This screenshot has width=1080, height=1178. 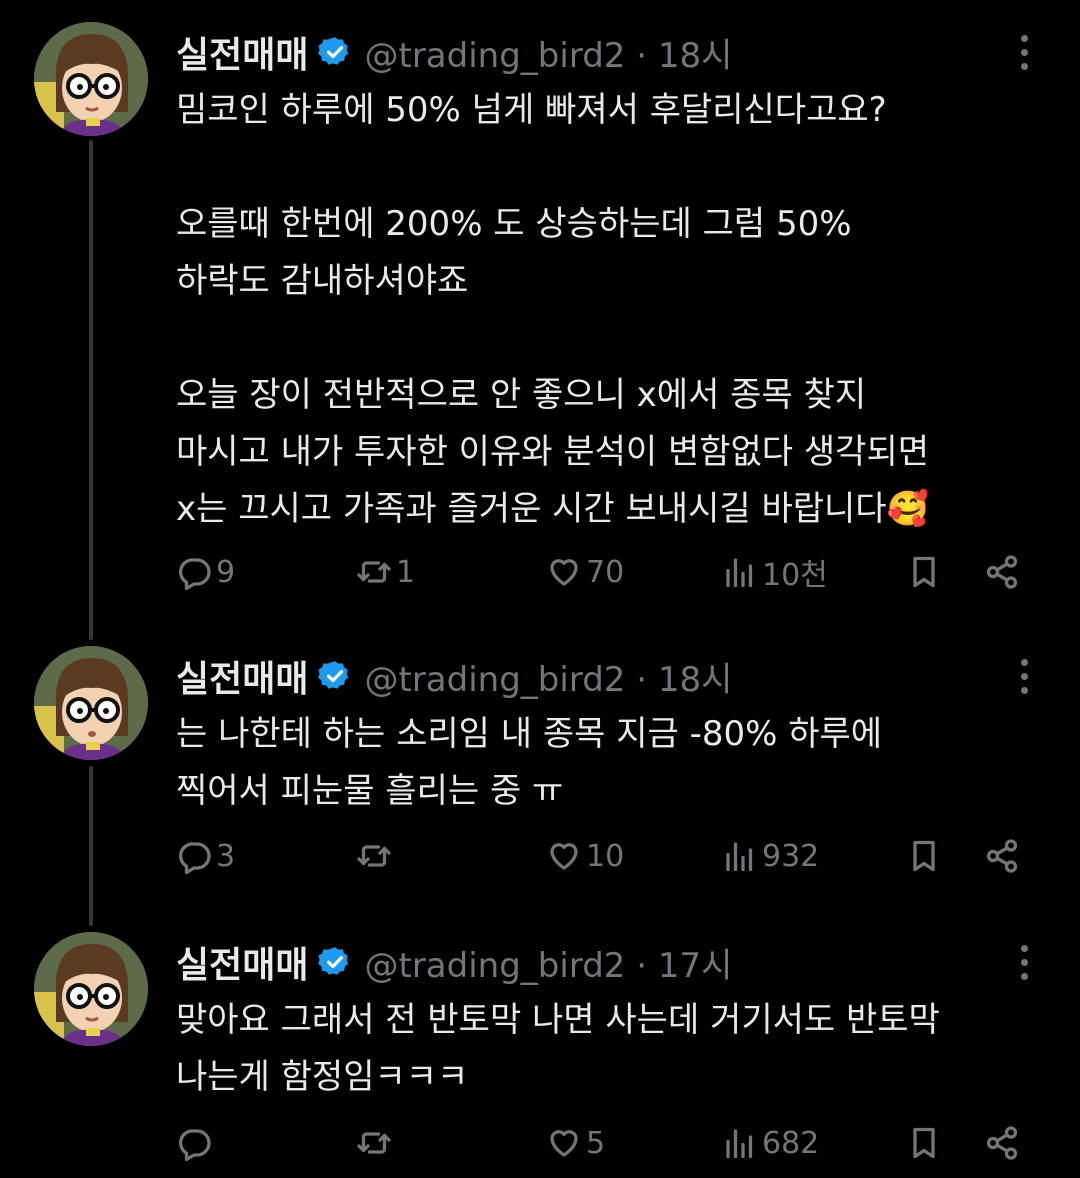 What do you see at coordinates (558, 1048) in the screenshot?
I see `tweet-text: 맞아요 그래서 전 반토막 나면 사는데 거기서도 반토막 나는게 함정임ㅋㅋㅋ` at bounding box center [558, 1048].